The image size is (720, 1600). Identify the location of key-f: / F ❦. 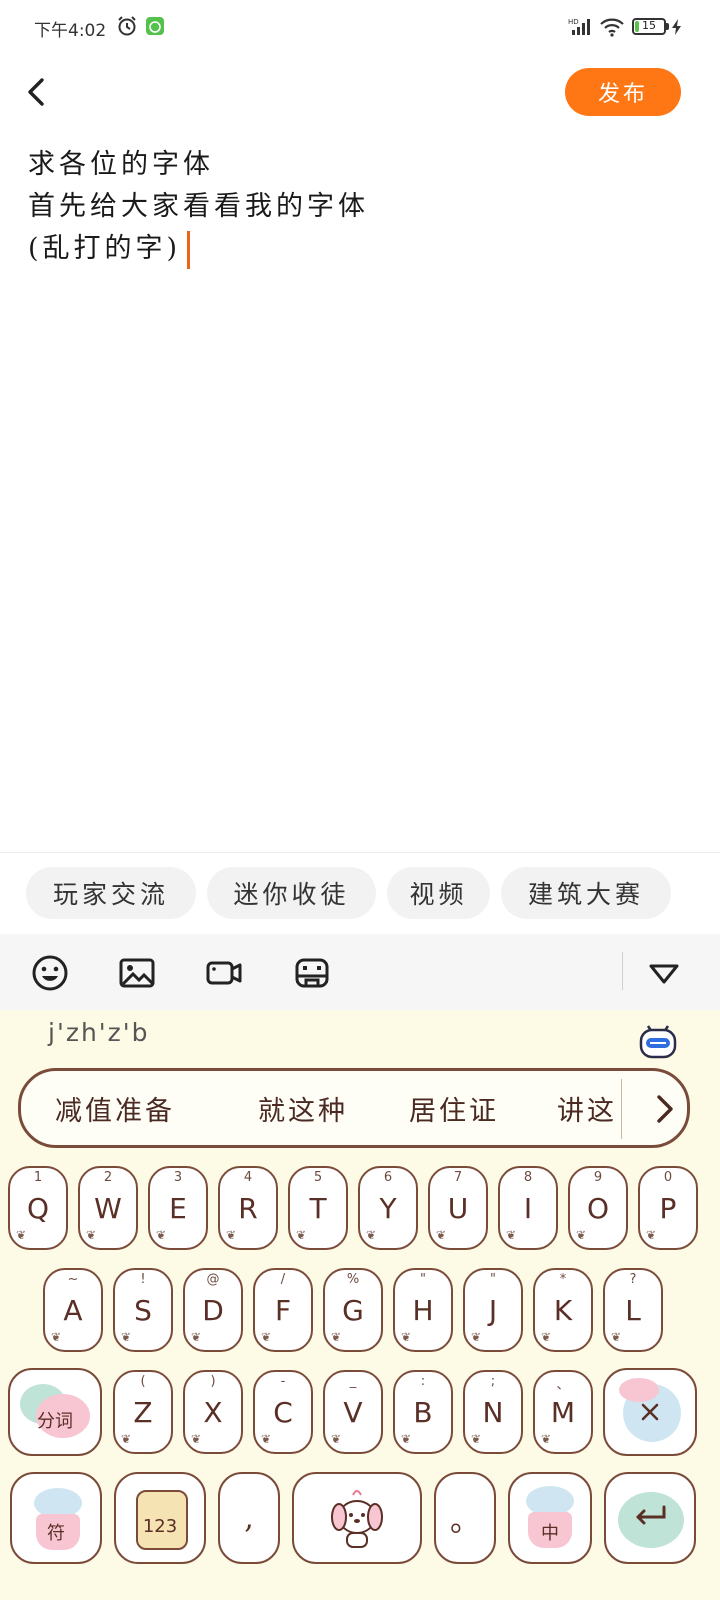
(283, 1310).